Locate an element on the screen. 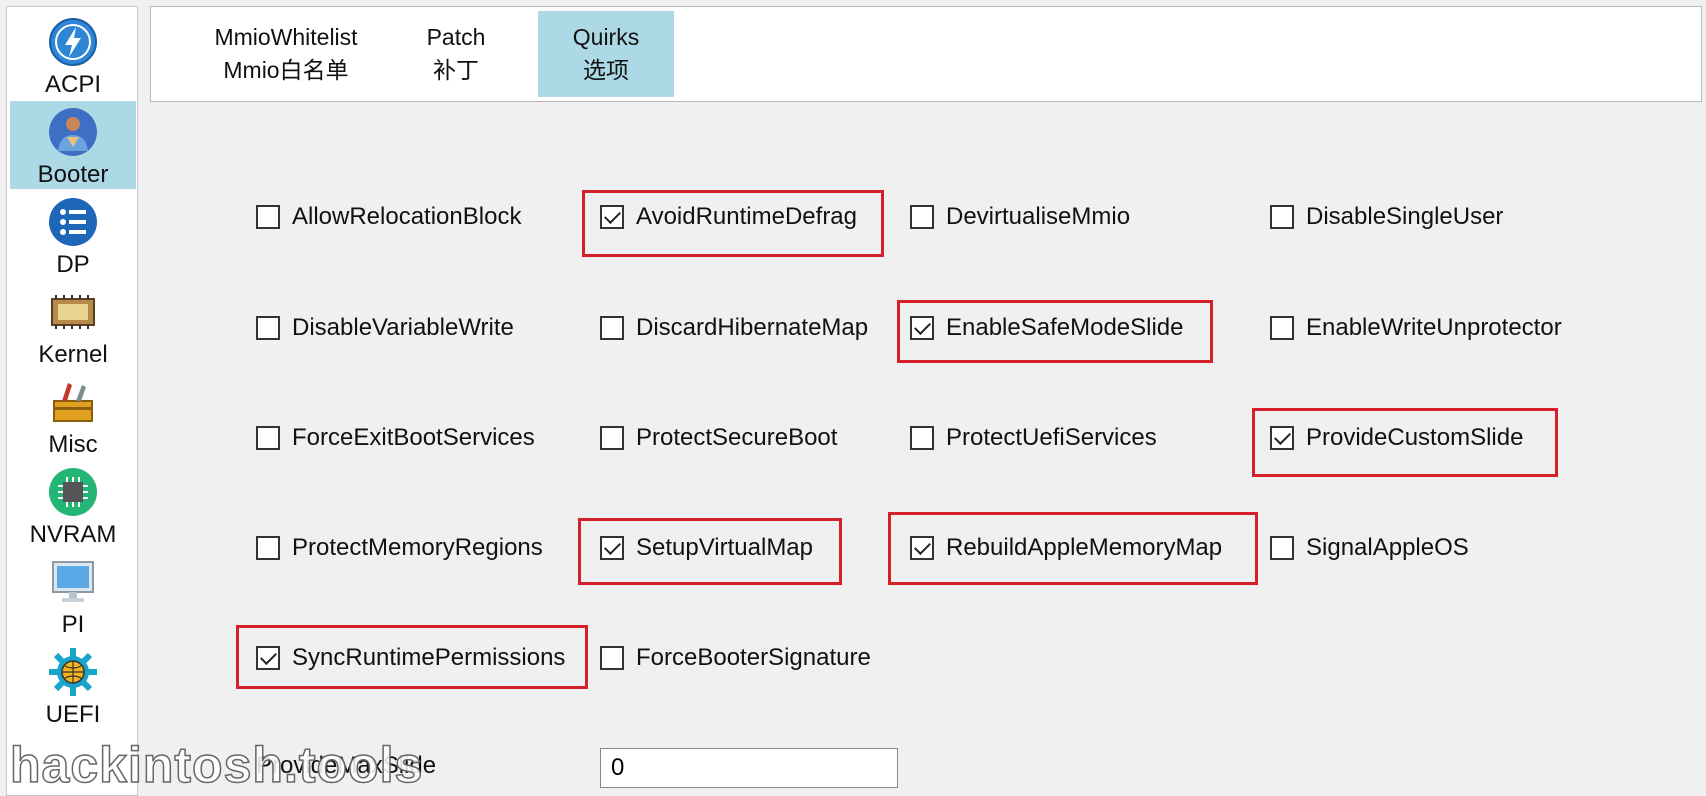 The width and height of the screenshot is (1706, 796). quirk-checkbox: SetupVirtualMap is located at coordinates (706, 548).